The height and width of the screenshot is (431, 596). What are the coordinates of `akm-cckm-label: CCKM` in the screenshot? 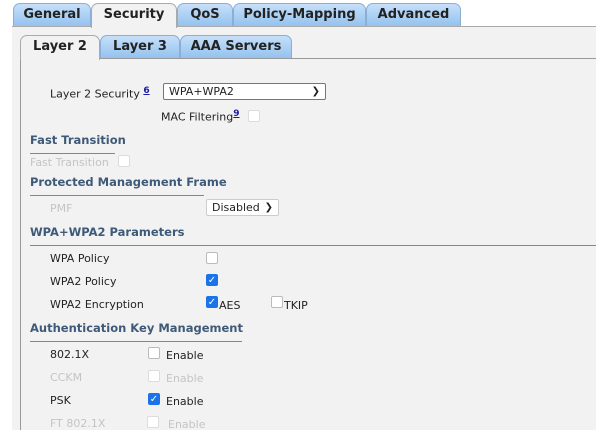 It's located at (66, 377).